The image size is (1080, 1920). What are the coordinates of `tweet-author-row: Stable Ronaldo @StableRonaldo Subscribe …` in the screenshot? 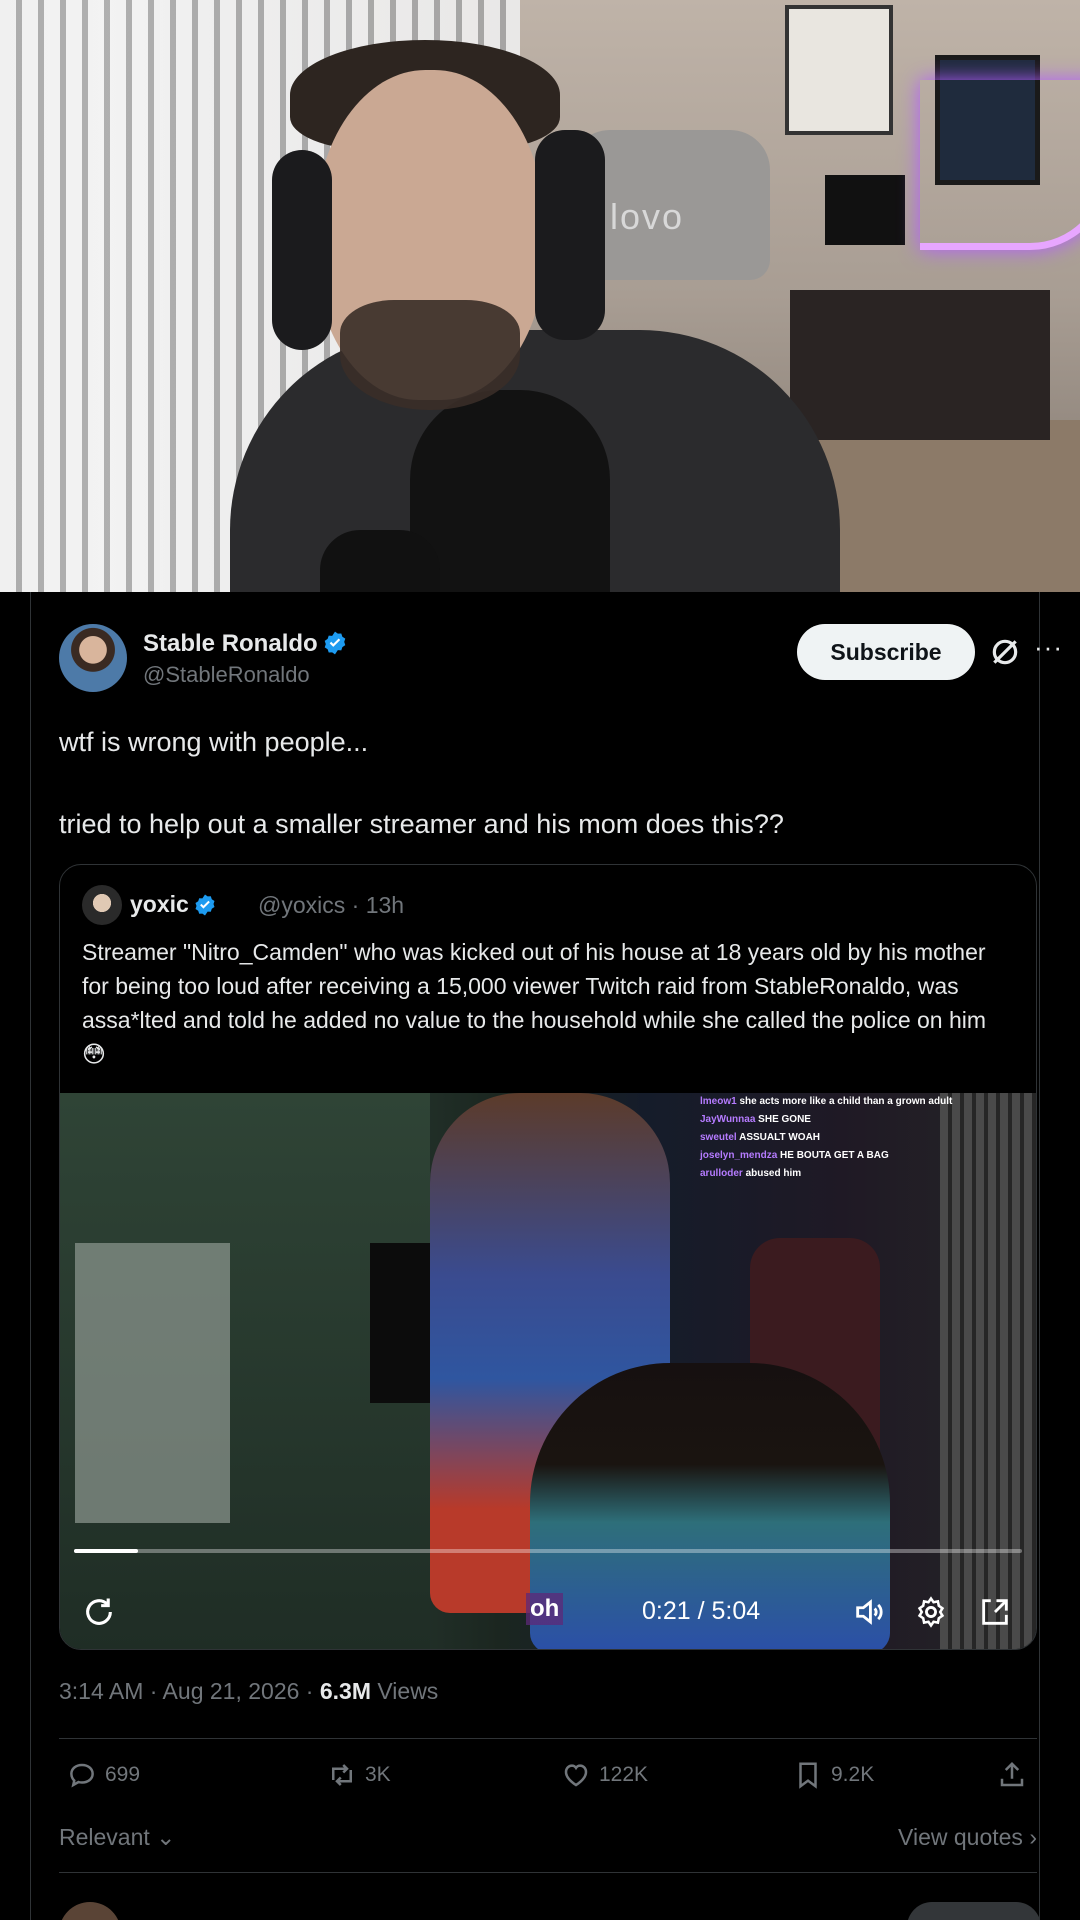 It's located at (560, 659).